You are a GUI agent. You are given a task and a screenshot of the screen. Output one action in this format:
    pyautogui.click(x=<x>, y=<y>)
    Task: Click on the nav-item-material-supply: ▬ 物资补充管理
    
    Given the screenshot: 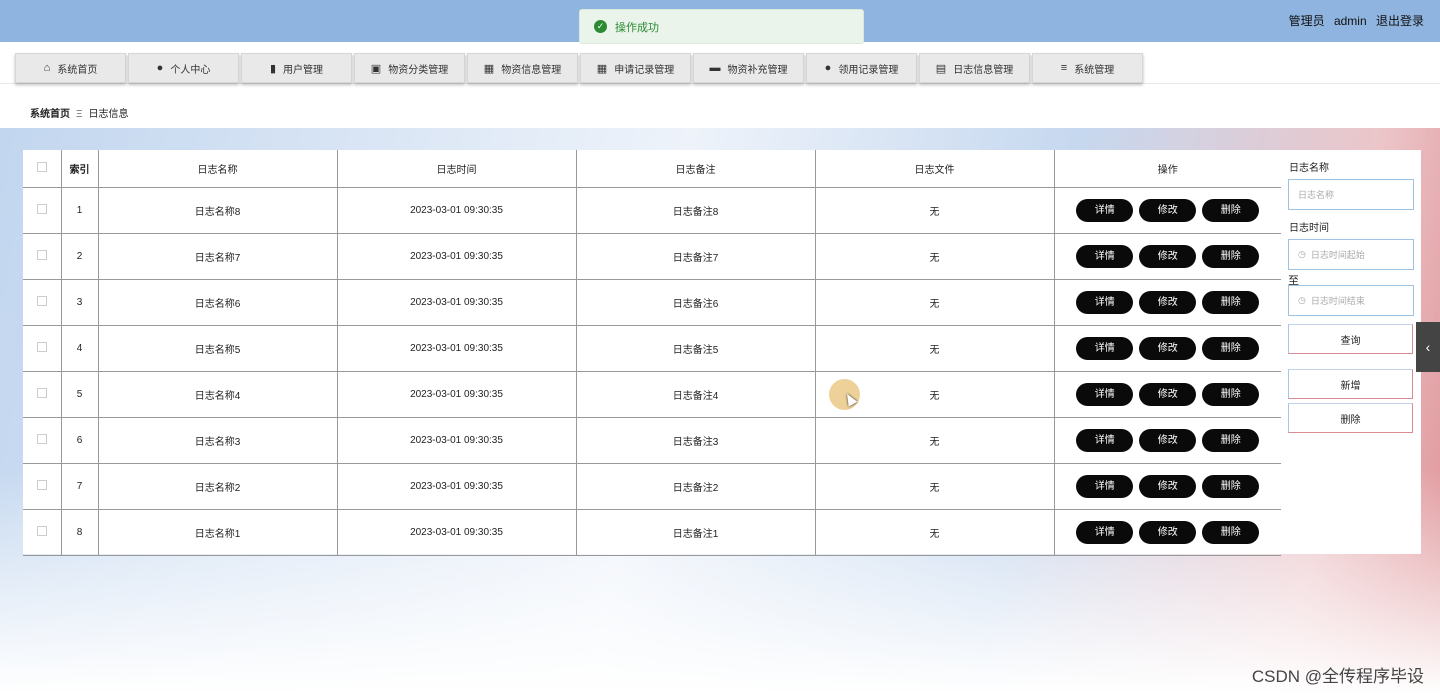 What is the action you would take?
    pyautogui.click(x=748, y=68)
    